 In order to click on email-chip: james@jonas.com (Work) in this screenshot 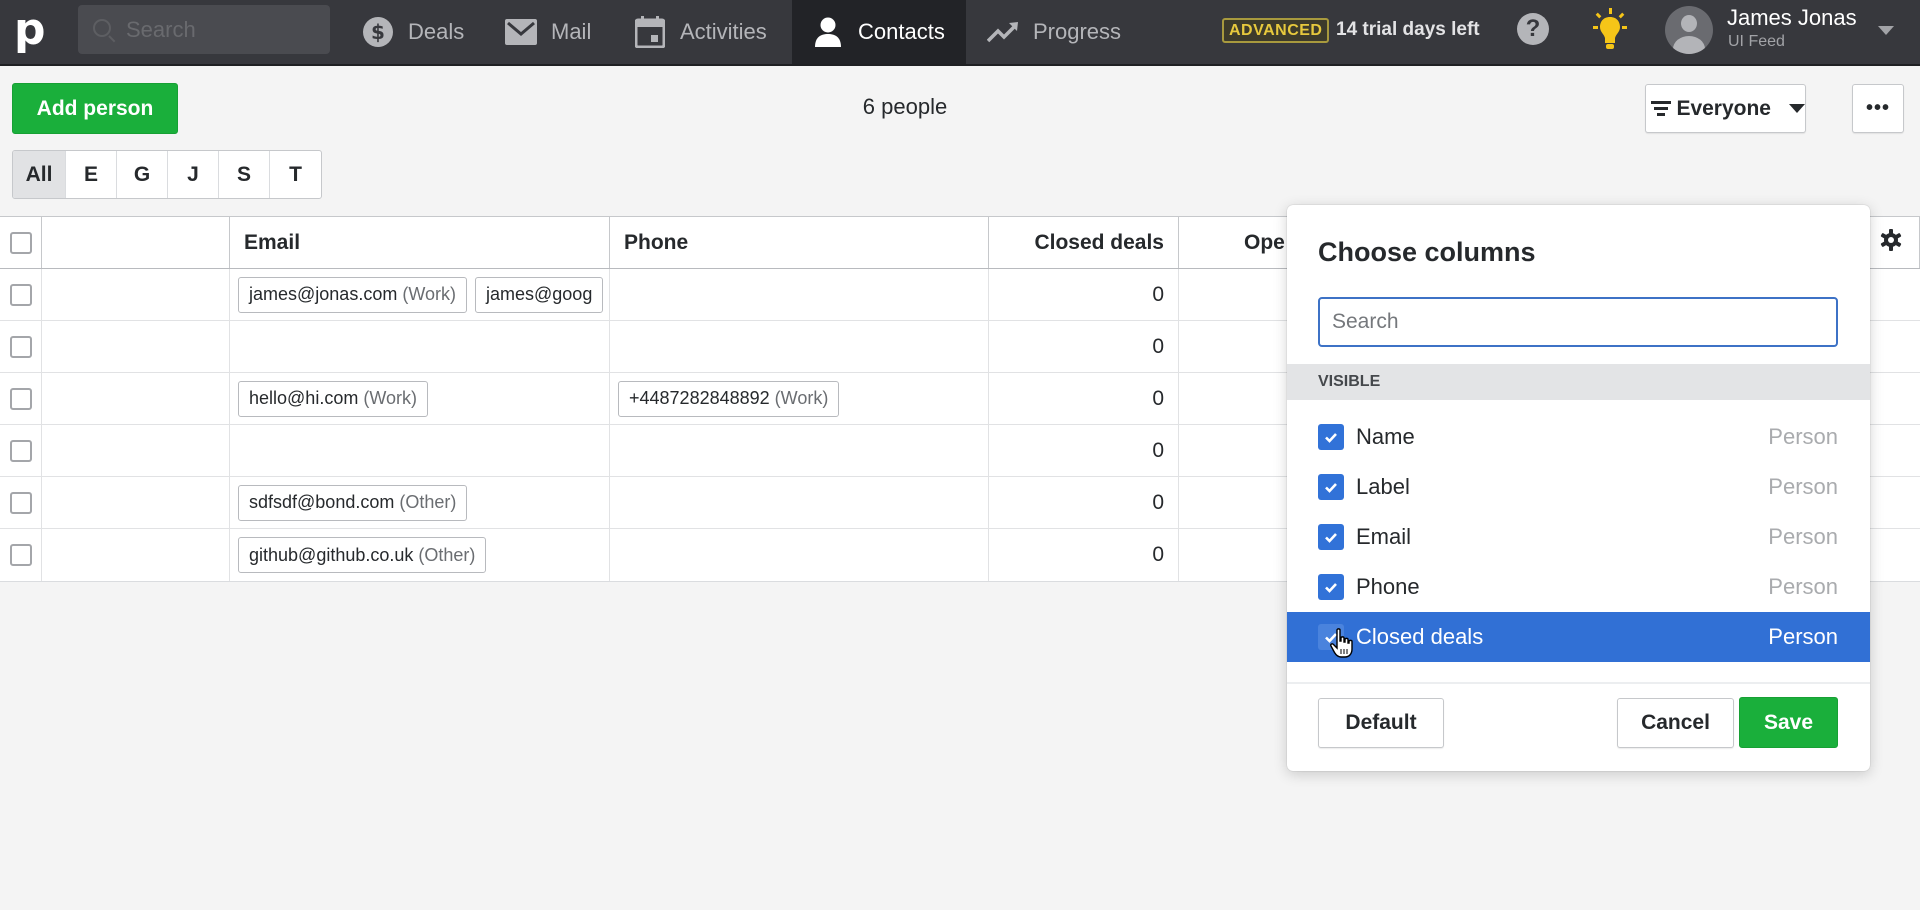, I will do `click(352, 294)`.